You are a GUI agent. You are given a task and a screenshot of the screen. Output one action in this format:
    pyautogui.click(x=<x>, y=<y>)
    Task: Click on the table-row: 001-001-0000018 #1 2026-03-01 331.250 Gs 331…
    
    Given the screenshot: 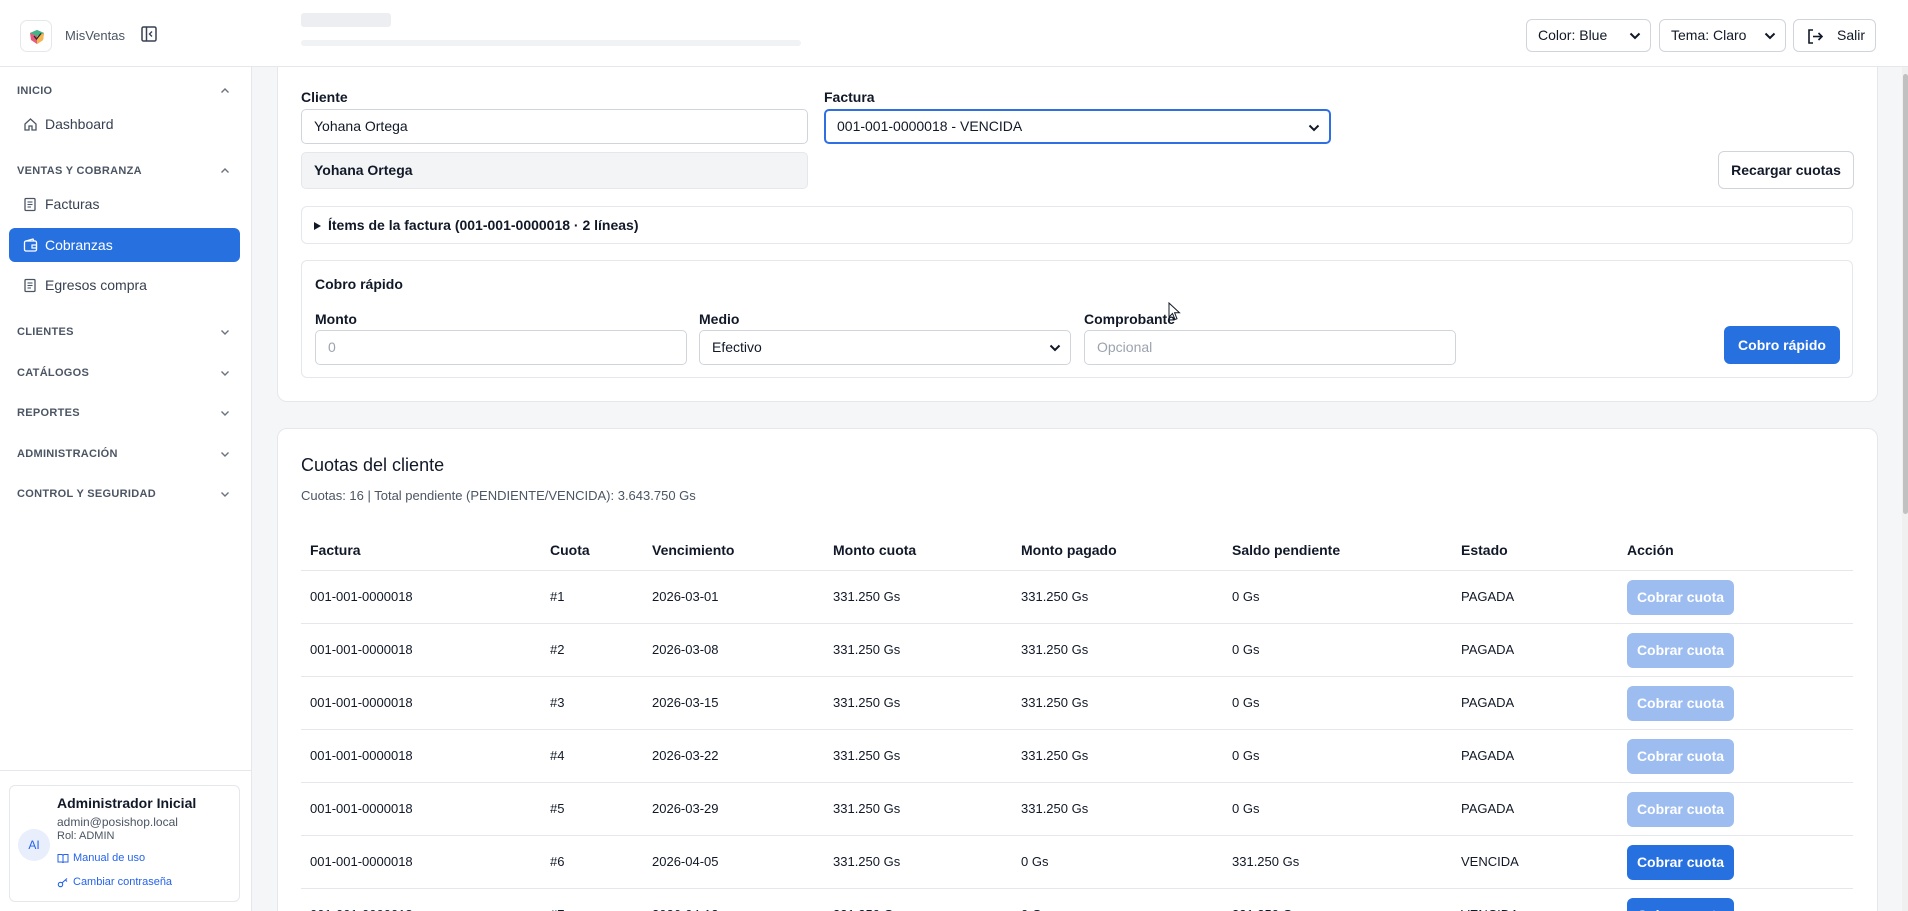 What is the action you would take?
    pyautogui.click(x=1077, y=596)
    